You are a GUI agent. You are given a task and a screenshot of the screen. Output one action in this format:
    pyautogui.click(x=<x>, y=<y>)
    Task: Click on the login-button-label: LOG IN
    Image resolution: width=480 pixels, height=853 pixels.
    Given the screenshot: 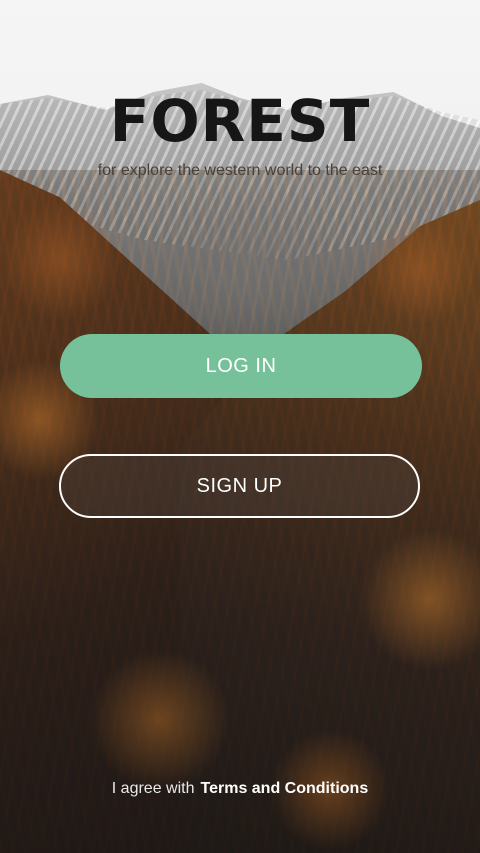 What is the action you would take?
    pyautogui.click(x=241, y=365)
    